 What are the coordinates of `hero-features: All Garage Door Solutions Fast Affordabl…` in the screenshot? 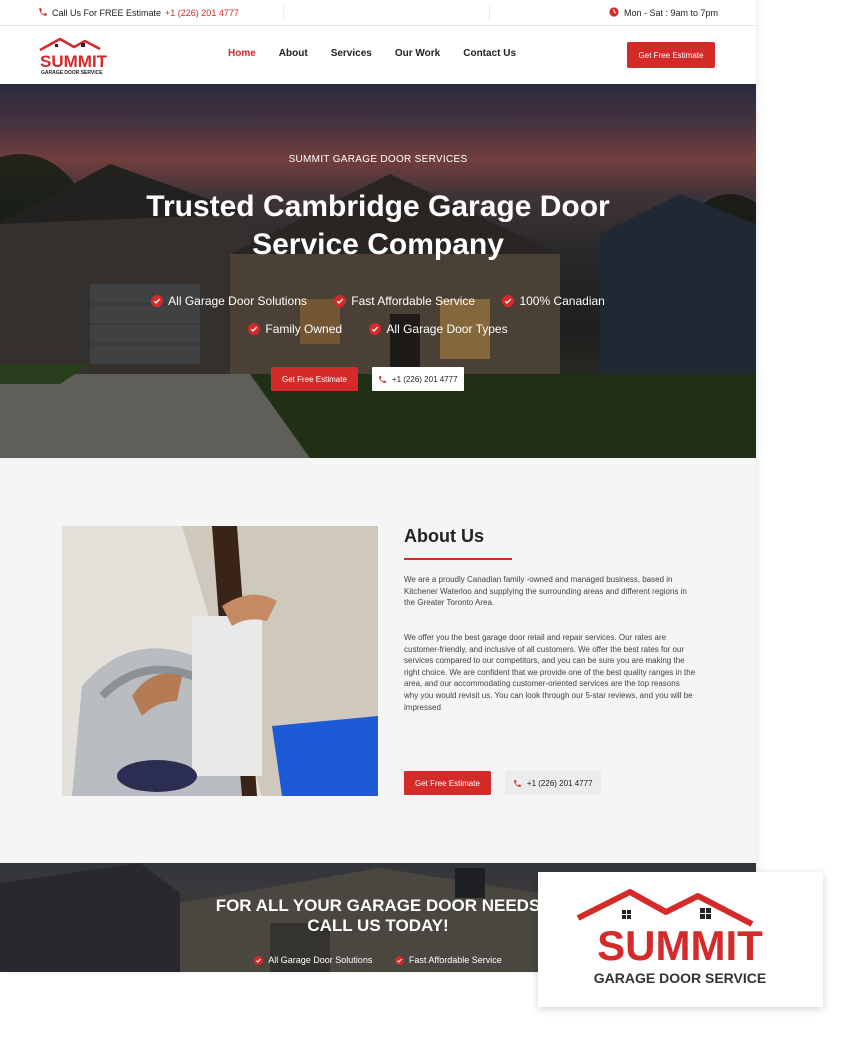 It's located at (378, 316).